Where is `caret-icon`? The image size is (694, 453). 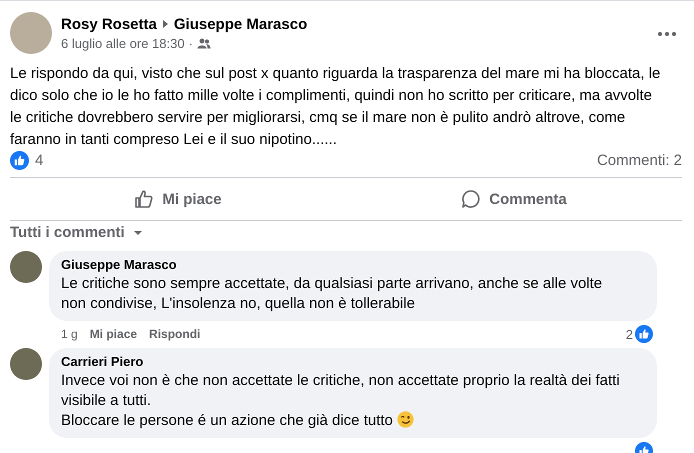 caret-icon is located at coordinates (137, 233).